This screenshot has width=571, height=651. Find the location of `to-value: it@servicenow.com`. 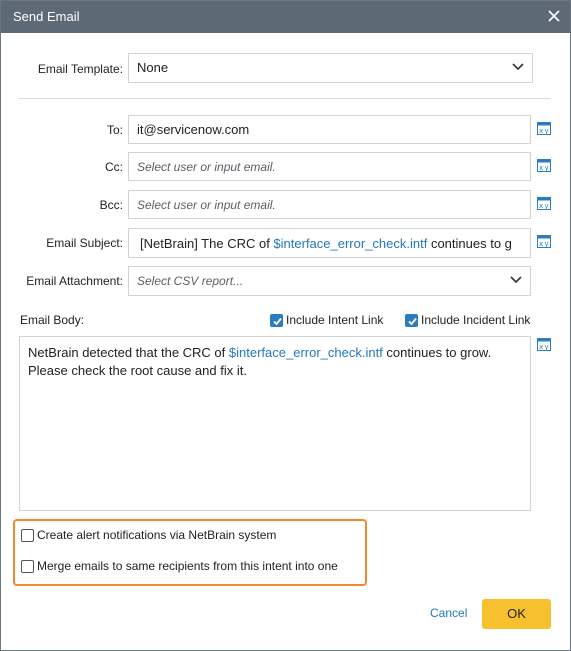

to-value: it@servicenow.com is located at coordinates (193, 129).